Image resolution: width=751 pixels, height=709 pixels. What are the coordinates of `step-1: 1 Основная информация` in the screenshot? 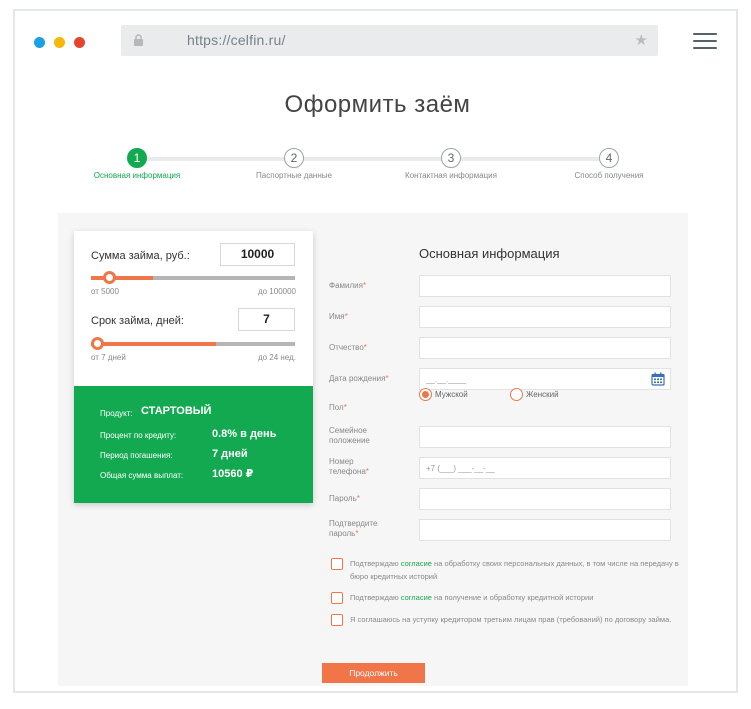 It's located at (137, 164).